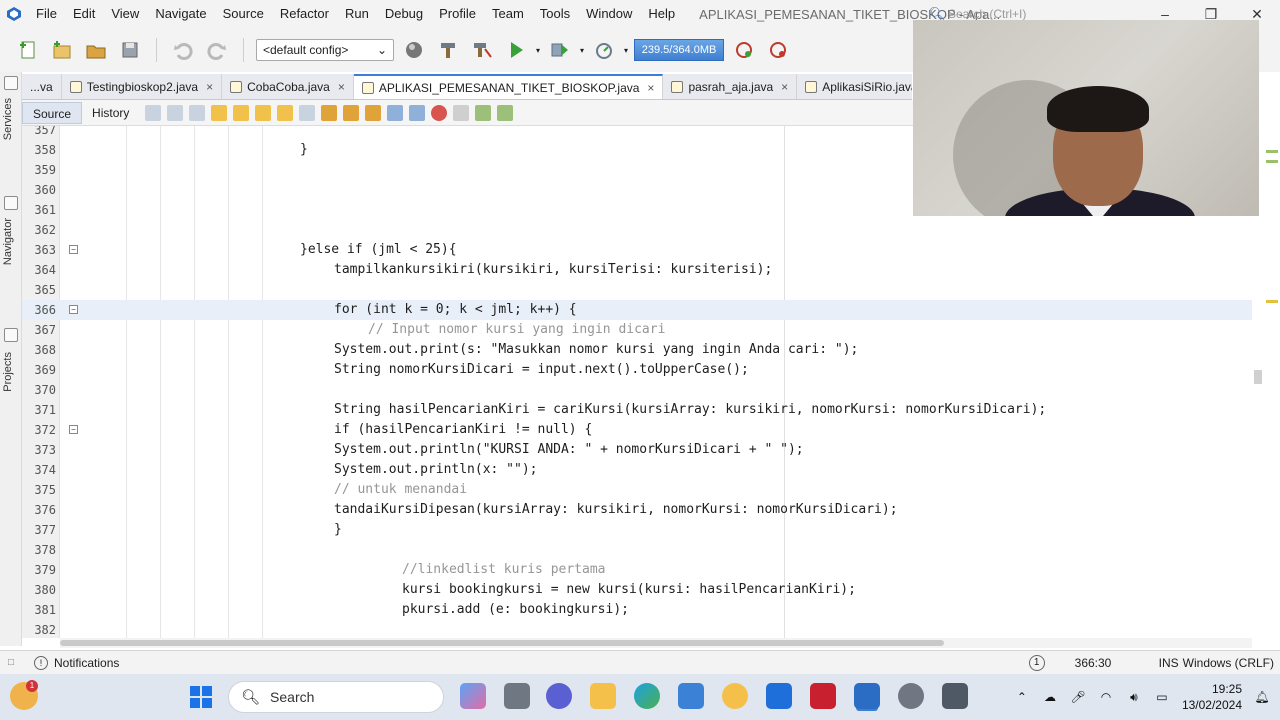 The image size is (1280, 720). Describe the element at coordinates (637, 629) in the screenshot. I see `code-line: 382` at that location.